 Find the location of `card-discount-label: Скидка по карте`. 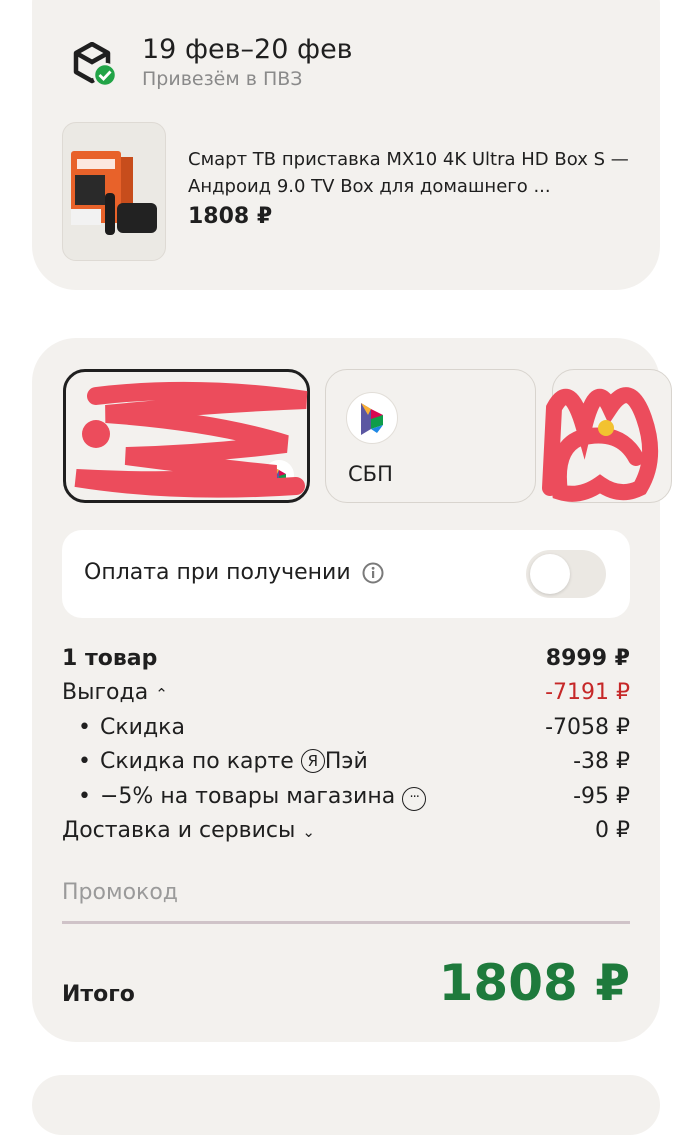

card-discount-label: Скидка по карте is located at coordinates (197, 761).